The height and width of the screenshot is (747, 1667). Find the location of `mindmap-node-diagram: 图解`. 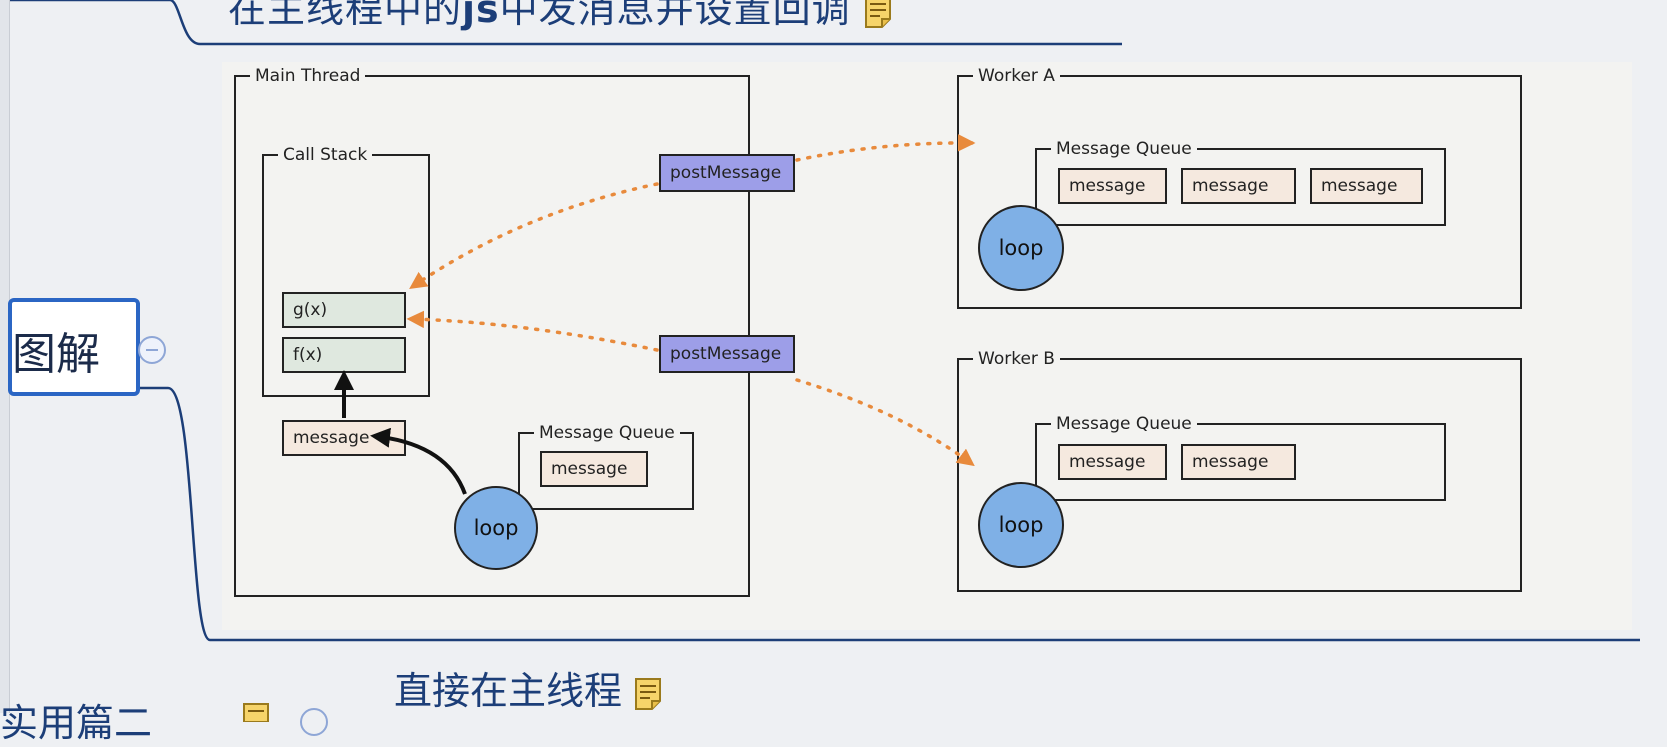

mindmap-node-diagram: 图解 is located at coordinates (56, 350).